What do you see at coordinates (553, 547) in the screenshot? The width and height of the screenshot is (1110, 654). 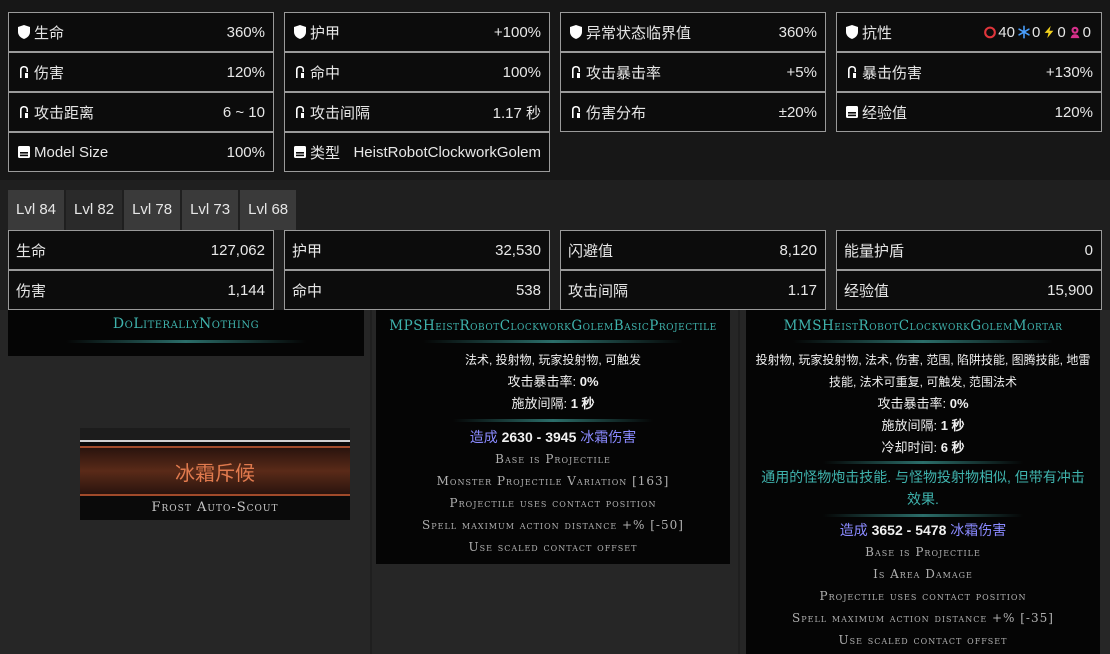 I see `mod-line: Use scaled contact offset` at bounding box center [553, 547].